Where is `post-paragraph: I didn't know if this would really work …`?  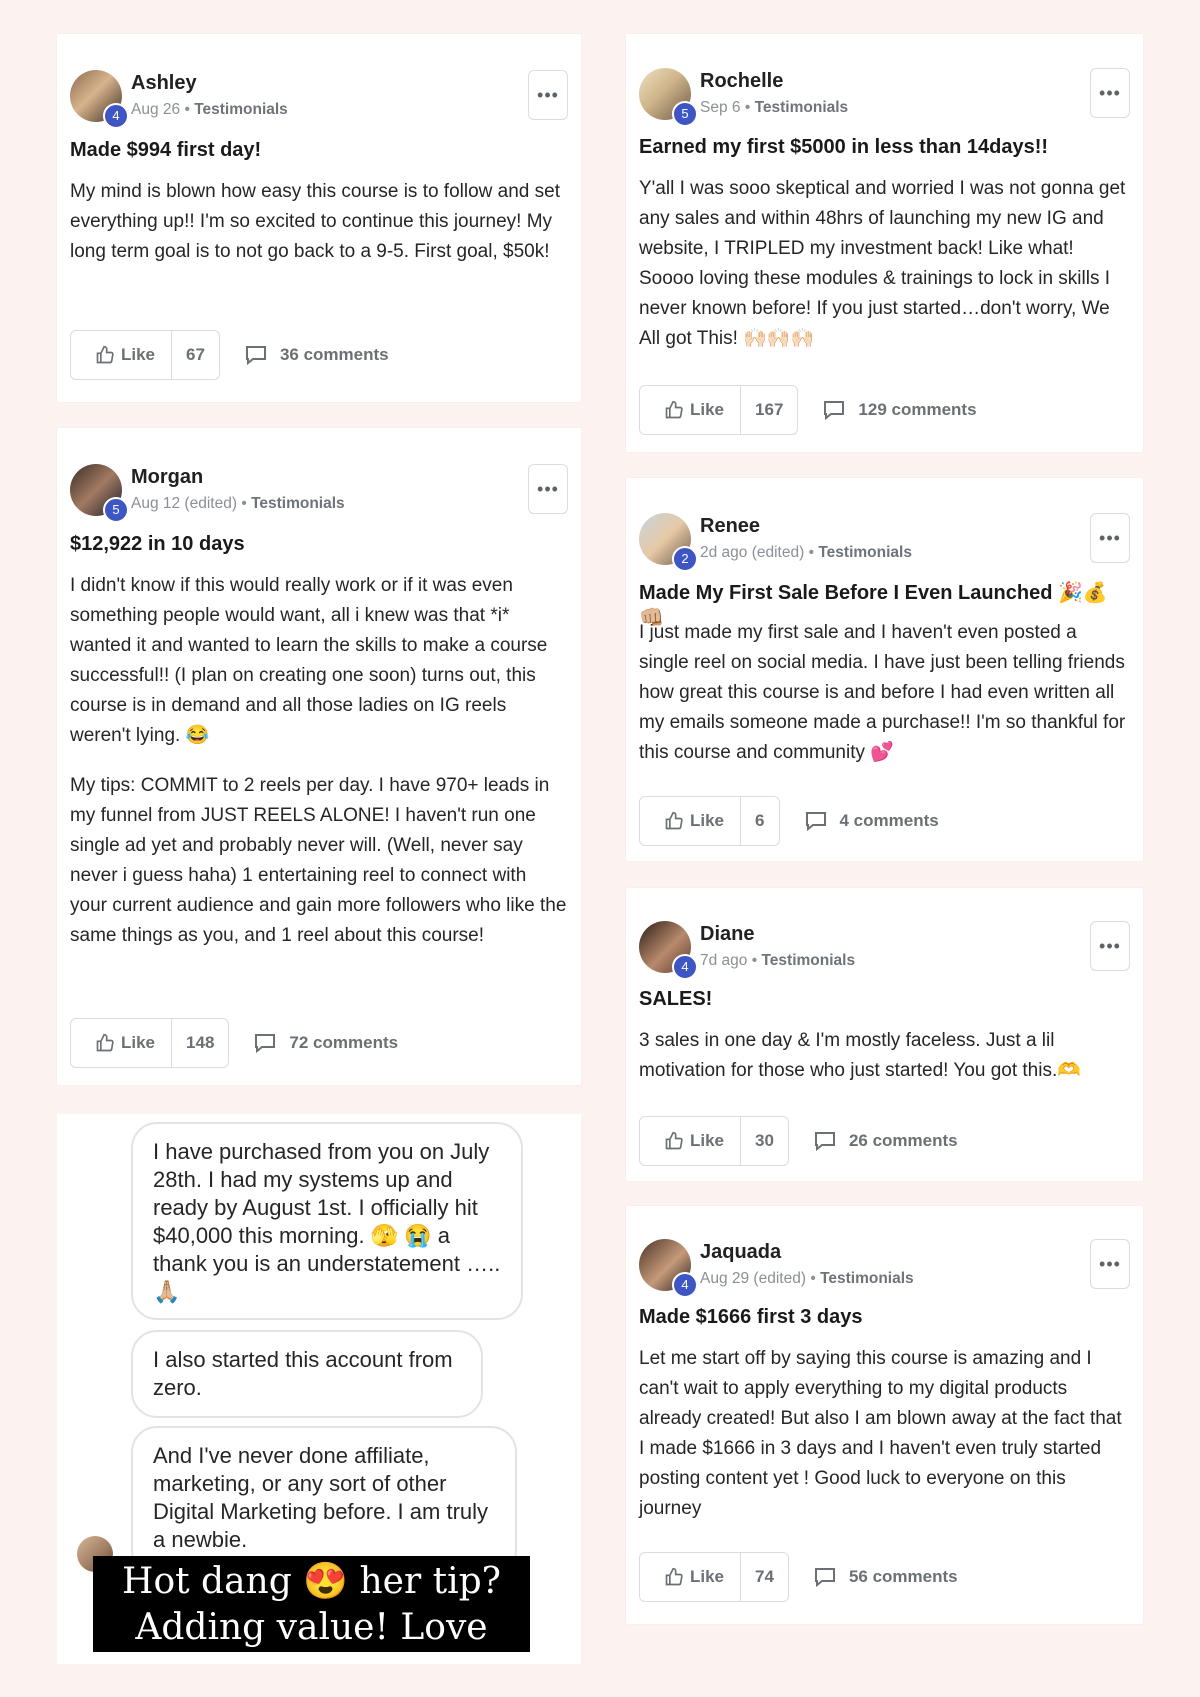
post-paragraph: I didn't know if this would really work … is located at coordinates (309, 660).